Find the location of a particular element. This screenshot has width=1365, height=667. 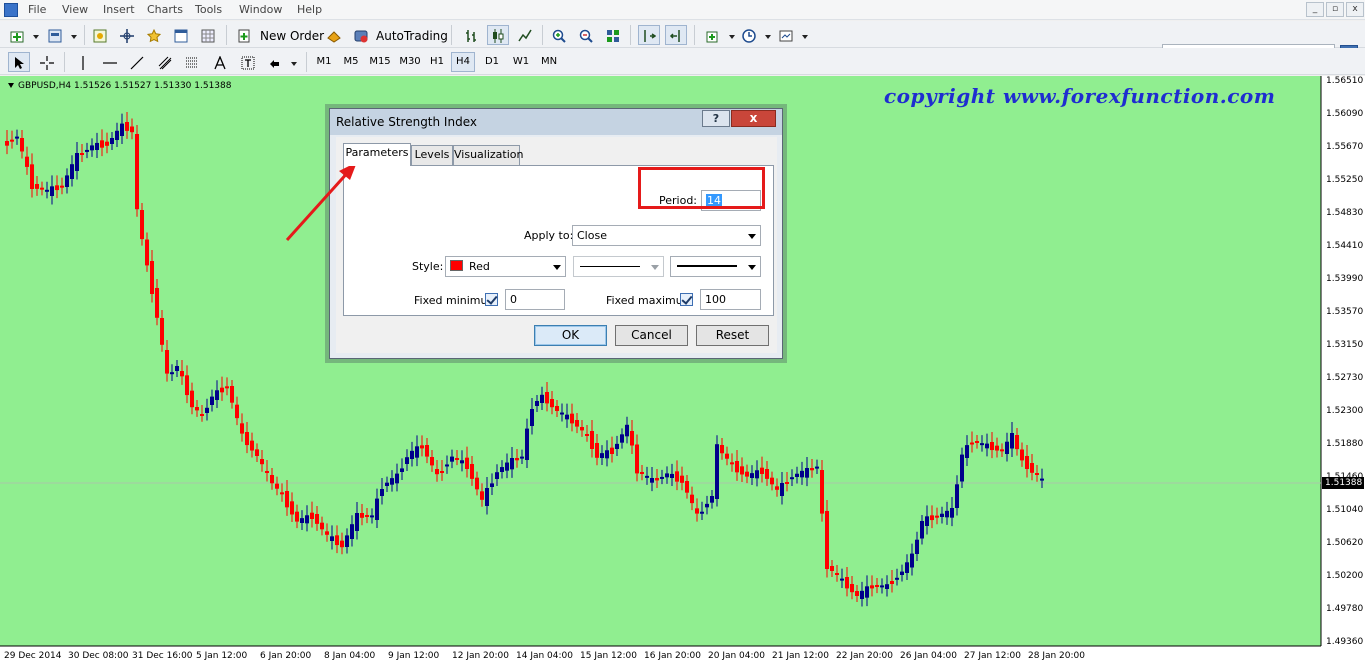

metaeditor-button is located at coordinates (334, 35).